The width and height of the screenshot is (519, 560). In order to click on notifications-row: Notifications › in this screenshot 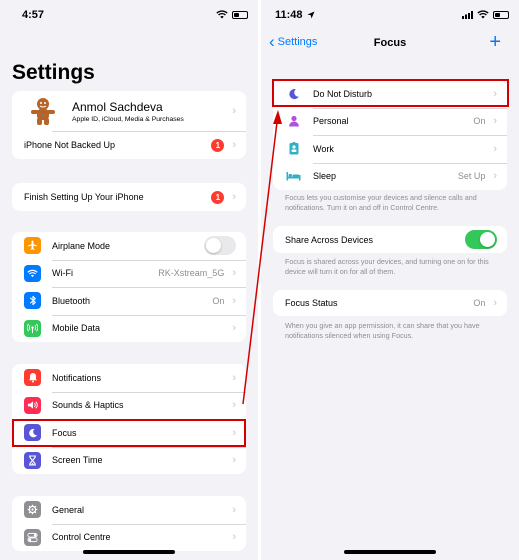, I will do `click(129, 378)`.